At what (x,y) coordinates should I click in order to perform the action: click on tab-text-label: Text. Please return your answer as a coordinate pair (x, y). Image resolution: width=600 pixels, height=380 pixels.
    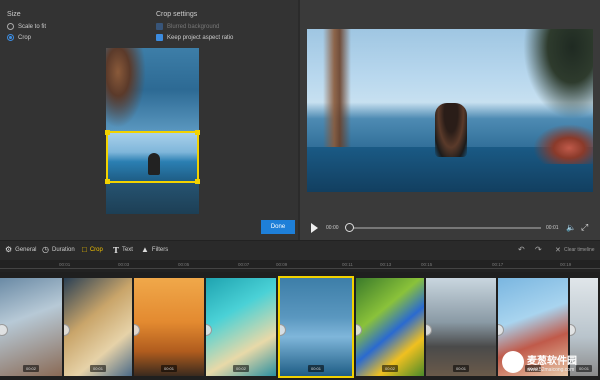
    Looking at the image, I should click on (127, 250).